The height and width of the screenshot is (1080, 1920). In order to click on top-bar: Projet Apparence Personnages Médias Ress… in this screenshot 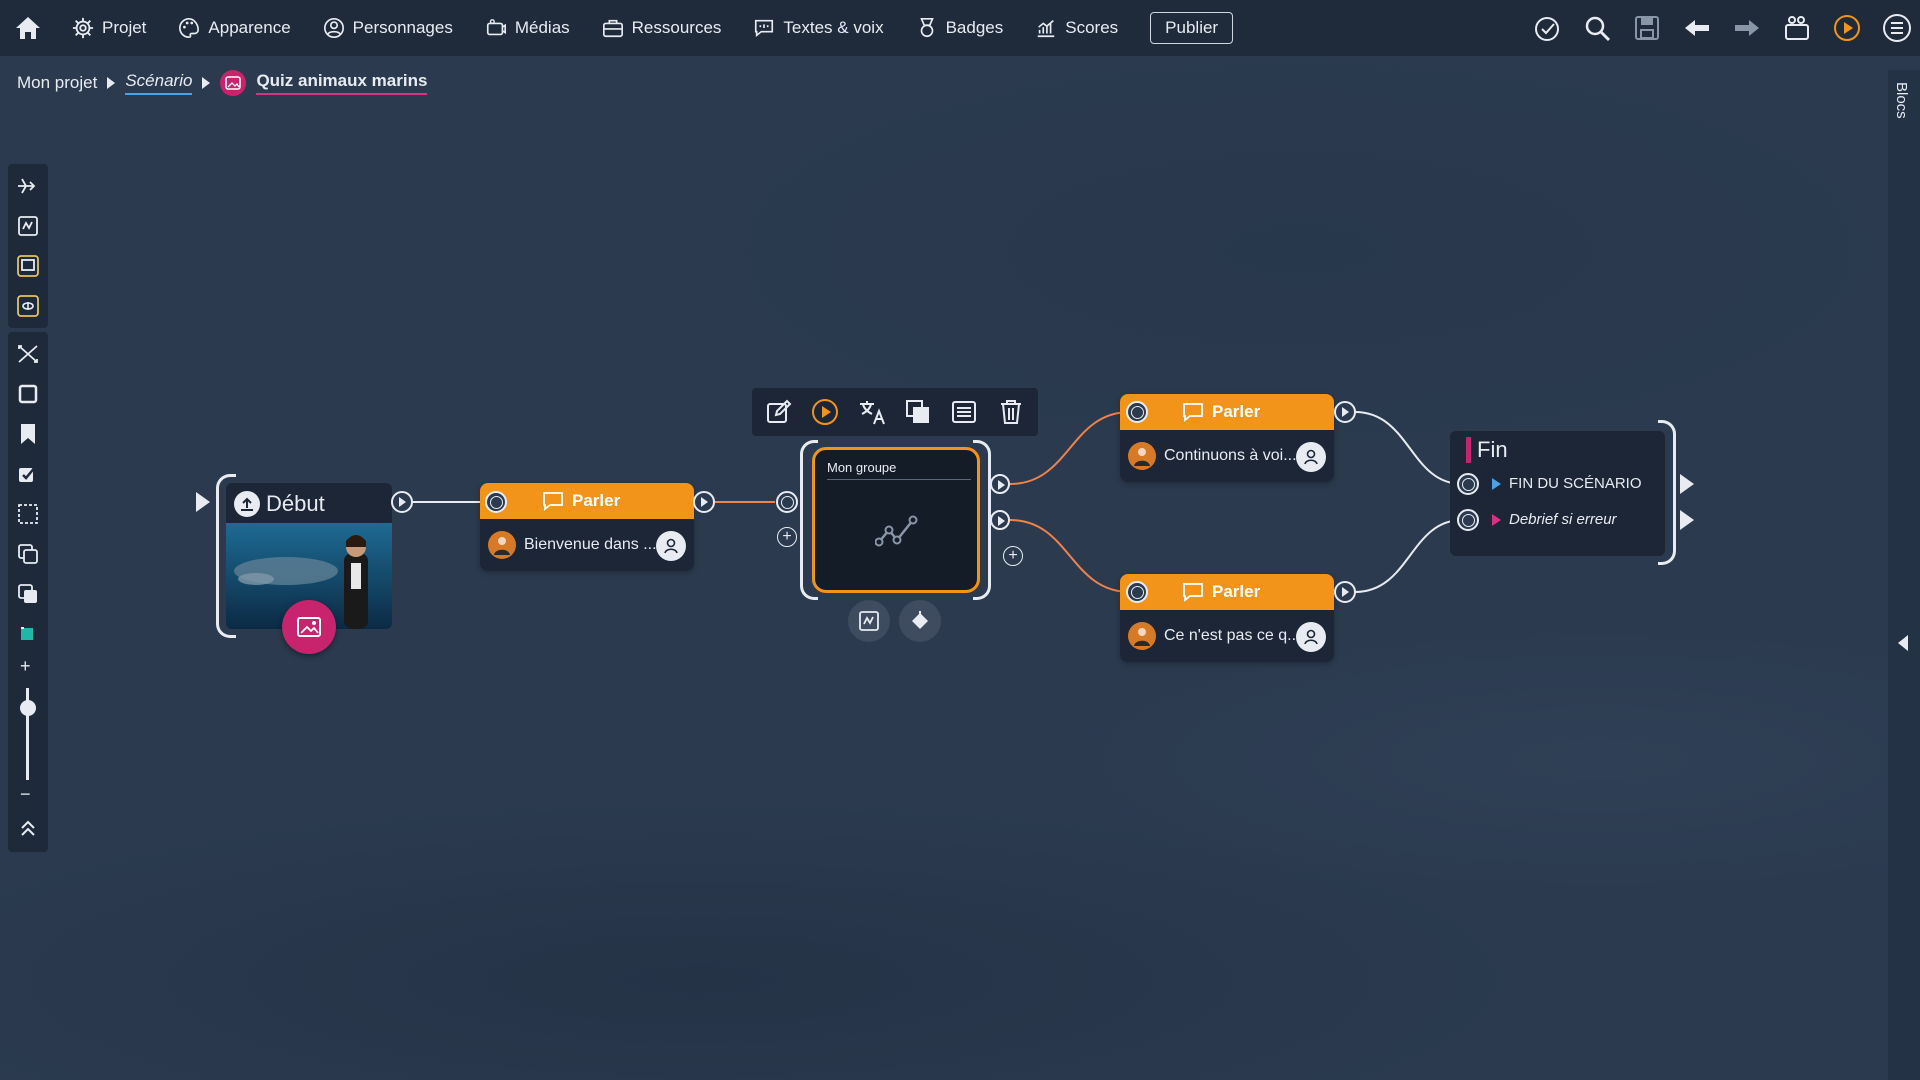, I will do `click(960, 28)`.